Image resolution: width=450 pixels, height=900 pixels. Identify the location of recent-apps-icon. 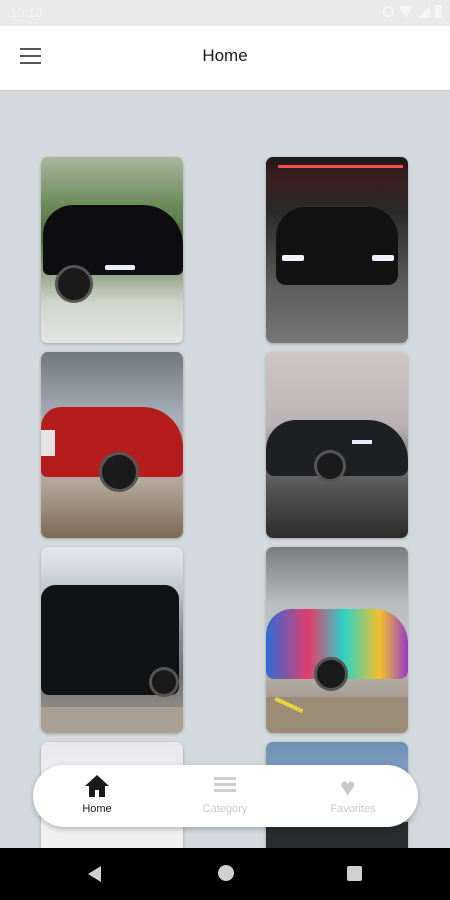
(354, 873).